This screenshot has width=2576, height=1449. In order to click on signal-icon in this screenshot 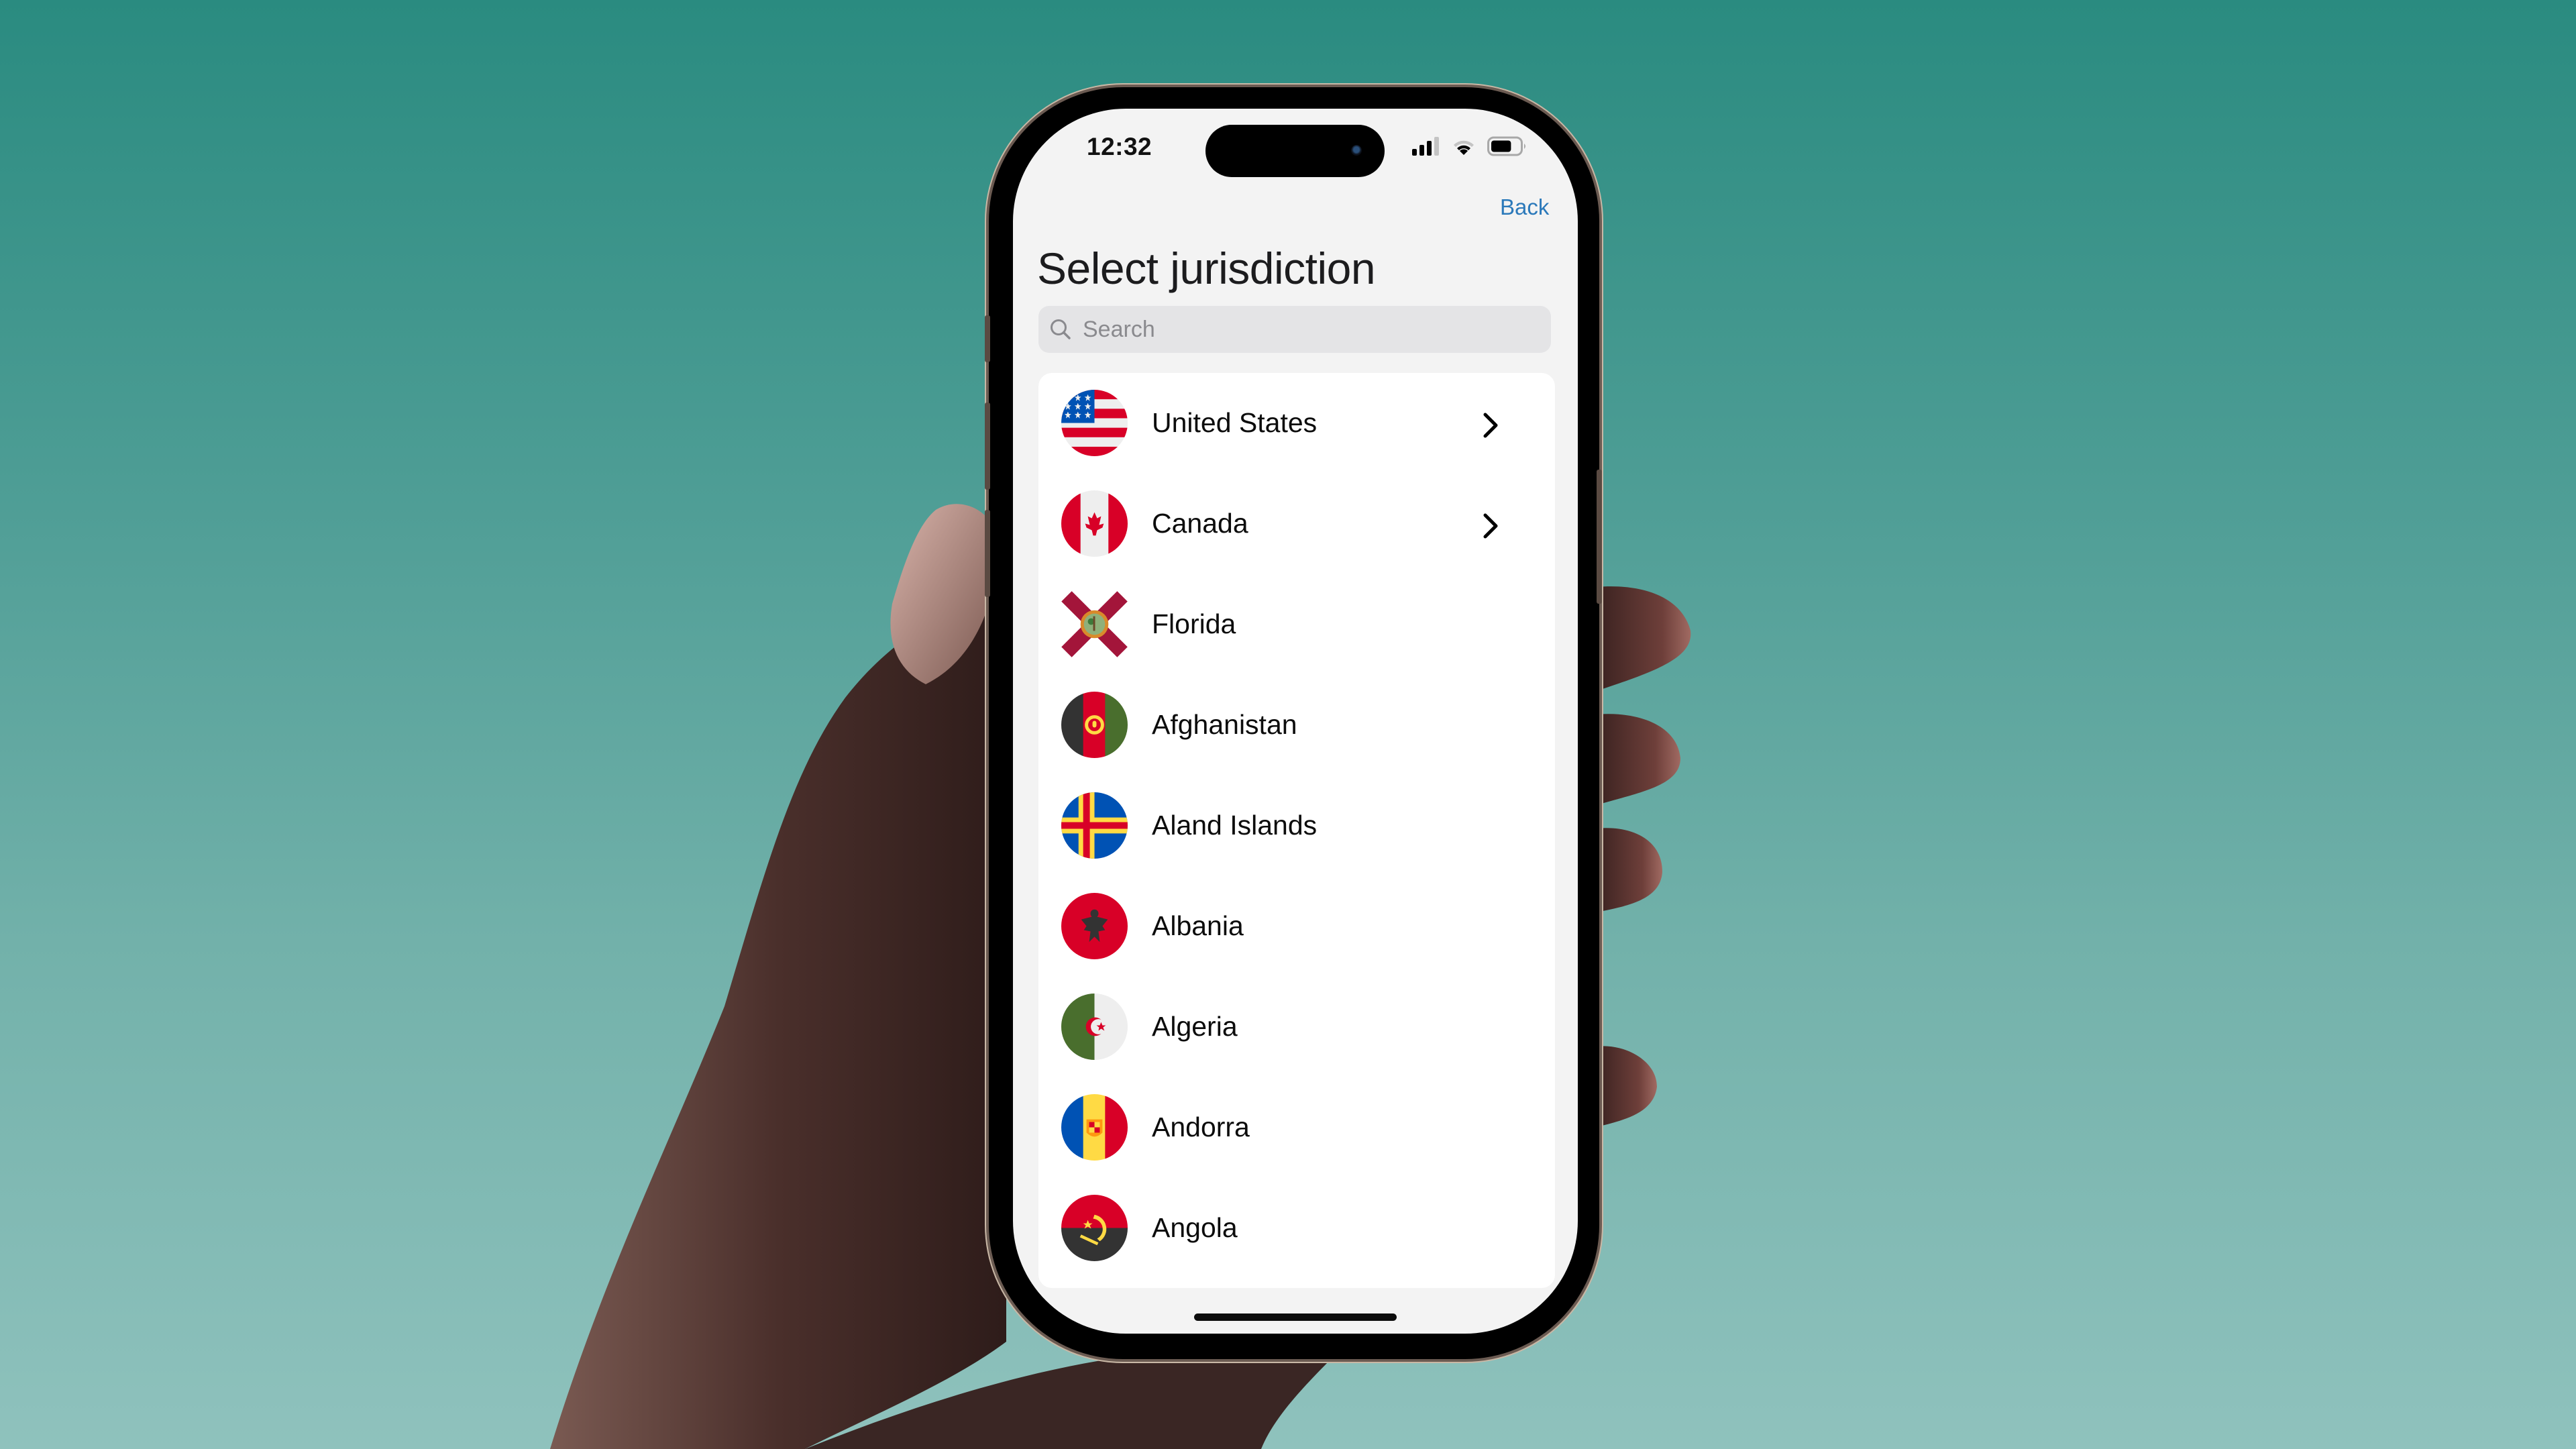, I will do `click(1425, 146)`.